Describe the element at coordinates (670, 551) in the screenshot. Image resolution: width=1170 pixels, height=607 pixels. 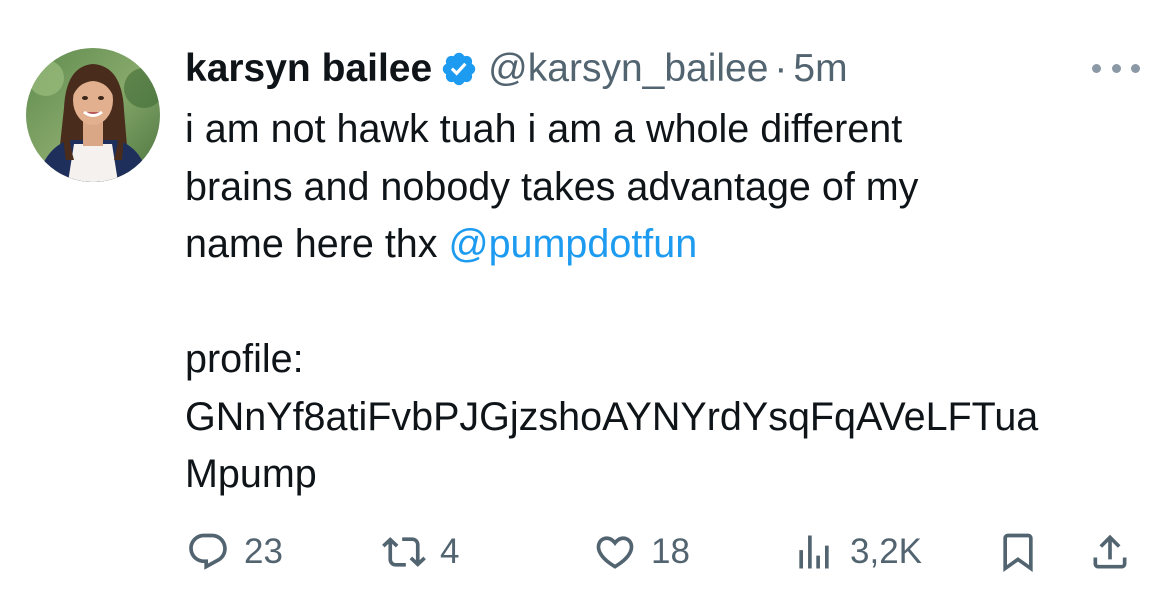
I see `like-count: 18` at that location.